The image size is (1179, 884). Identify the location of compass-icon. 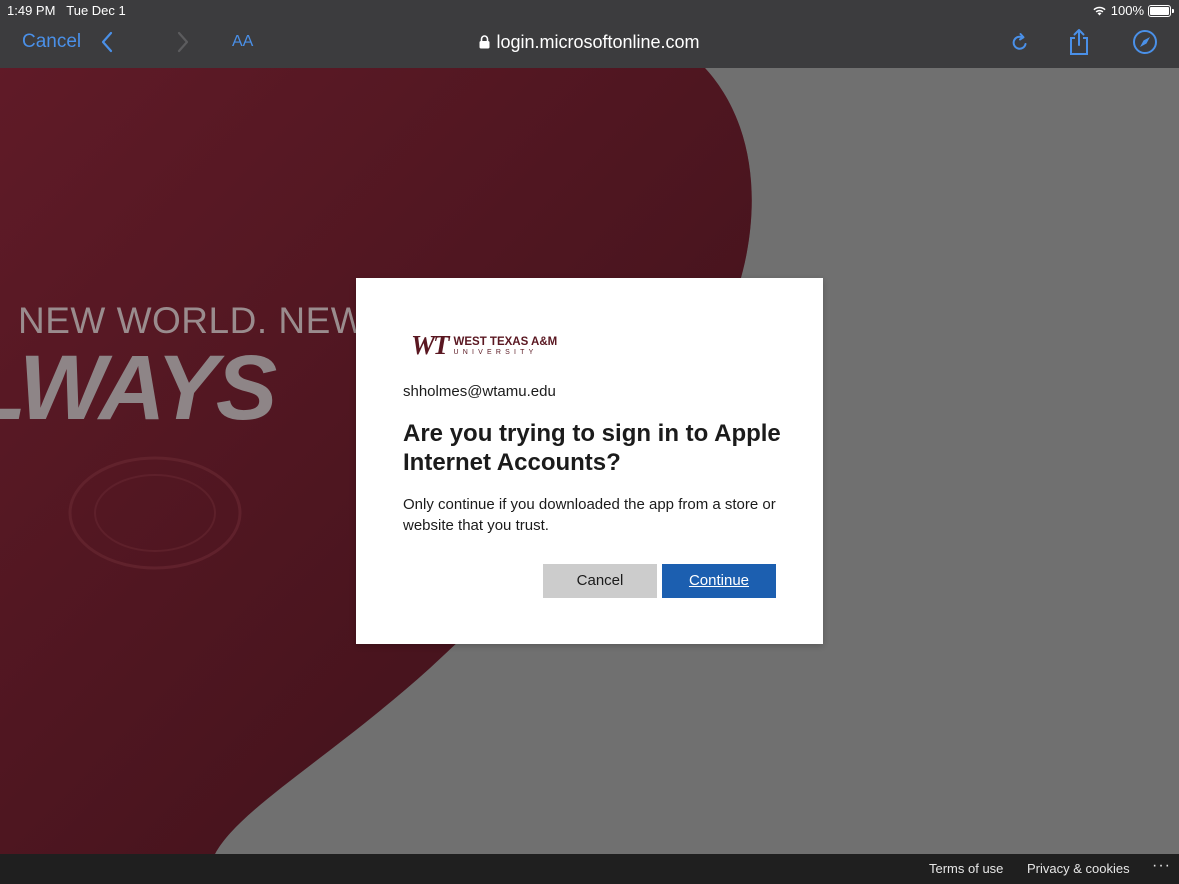
(1145, 42).